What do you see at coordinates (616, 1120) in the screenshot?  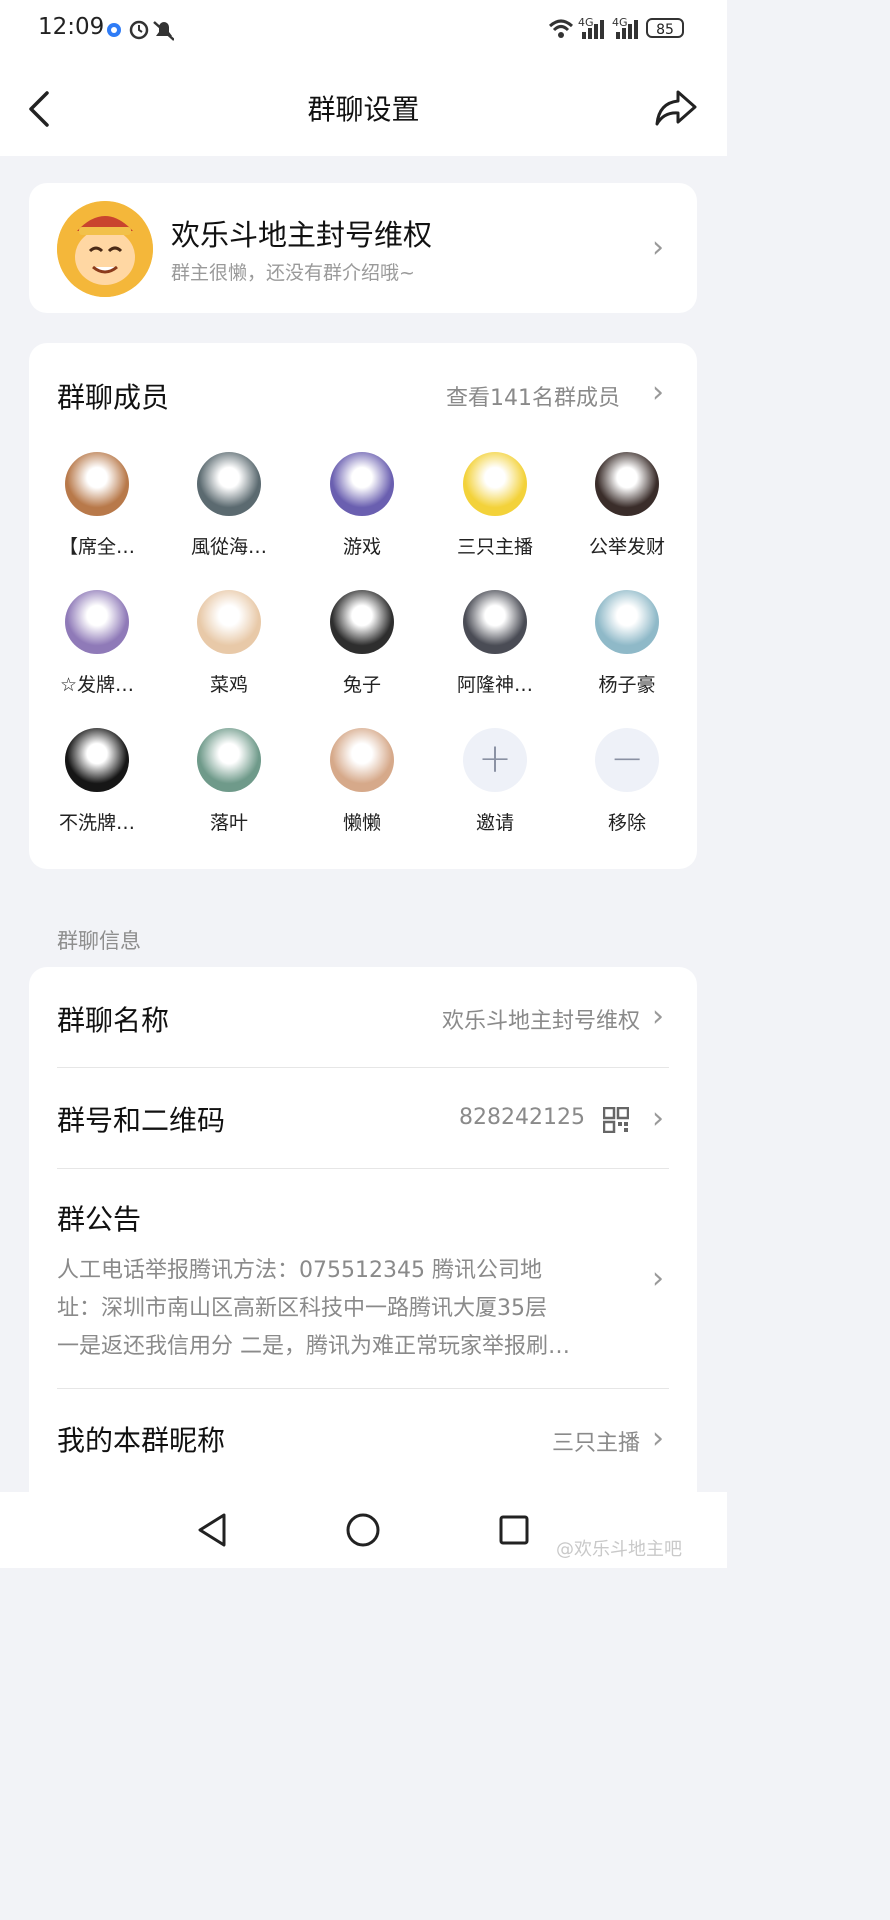 I see `qr-code-icon` at bounding box center [616, 1120].